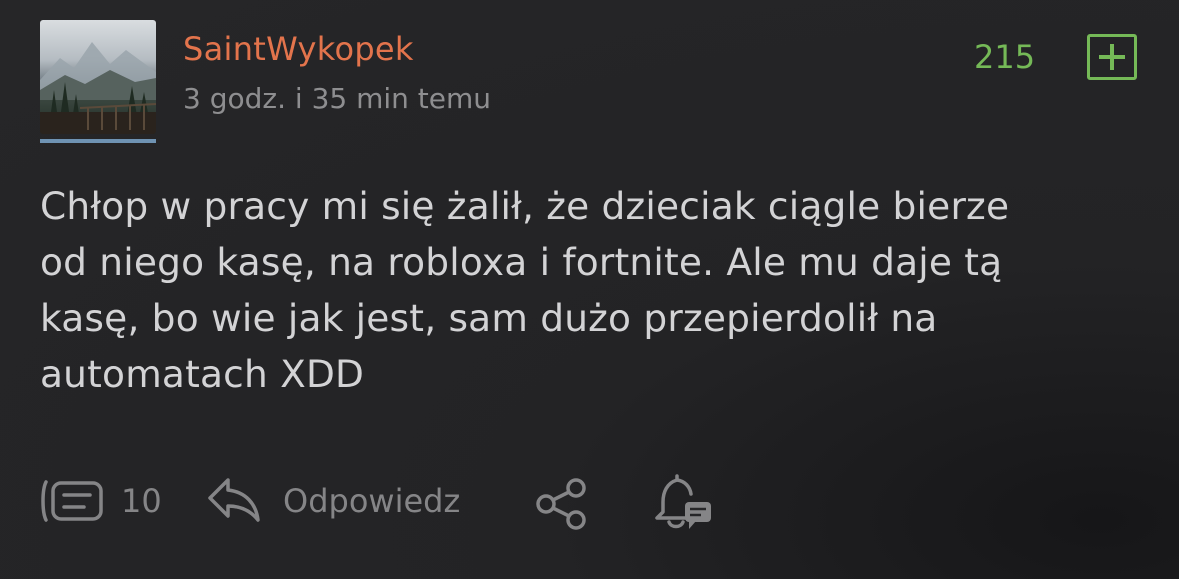 The image size is (1179, 579). I want to click on share-icon, so click(562, 504).